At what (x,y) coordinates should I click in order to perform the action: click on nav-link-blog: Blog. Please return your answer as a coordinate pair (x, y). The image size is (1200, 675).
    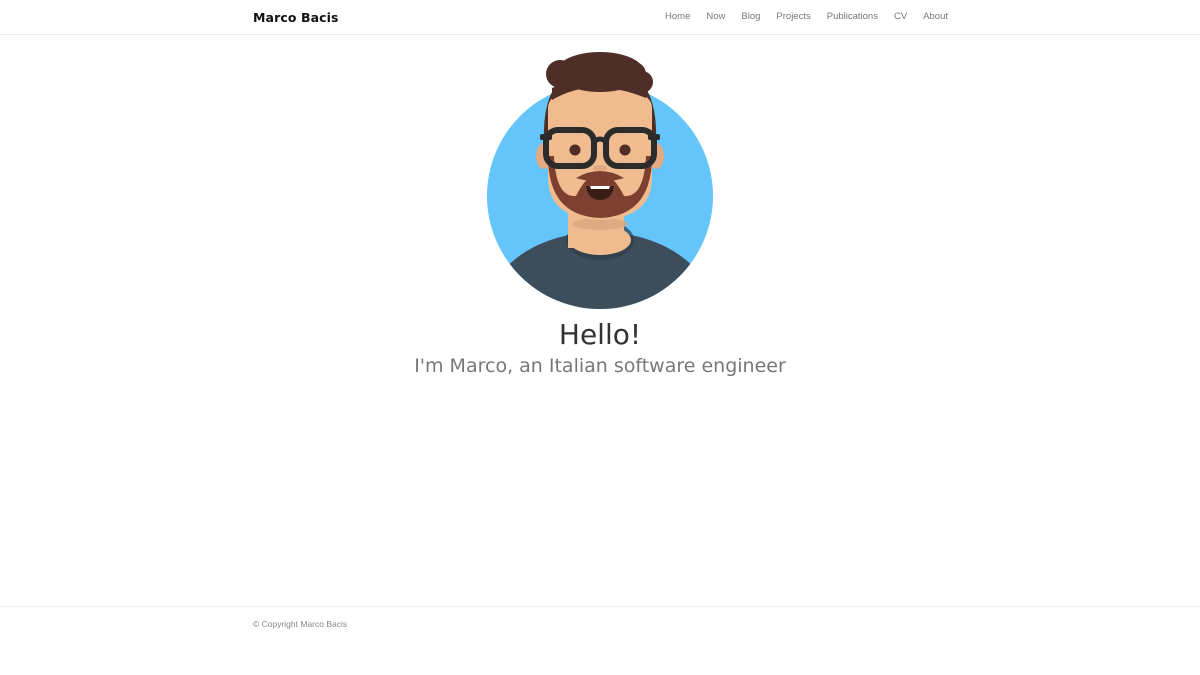
    Looking at the image, I should click on (750, 16).